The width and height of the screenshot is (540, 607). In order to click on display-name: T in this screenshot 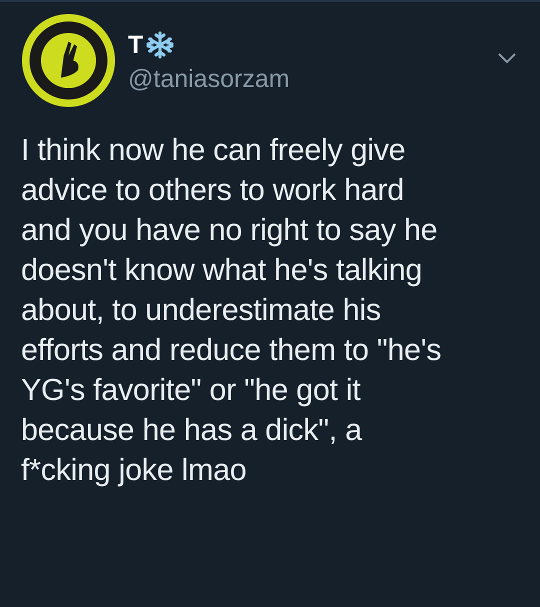, I will do `click(136, 45)`.